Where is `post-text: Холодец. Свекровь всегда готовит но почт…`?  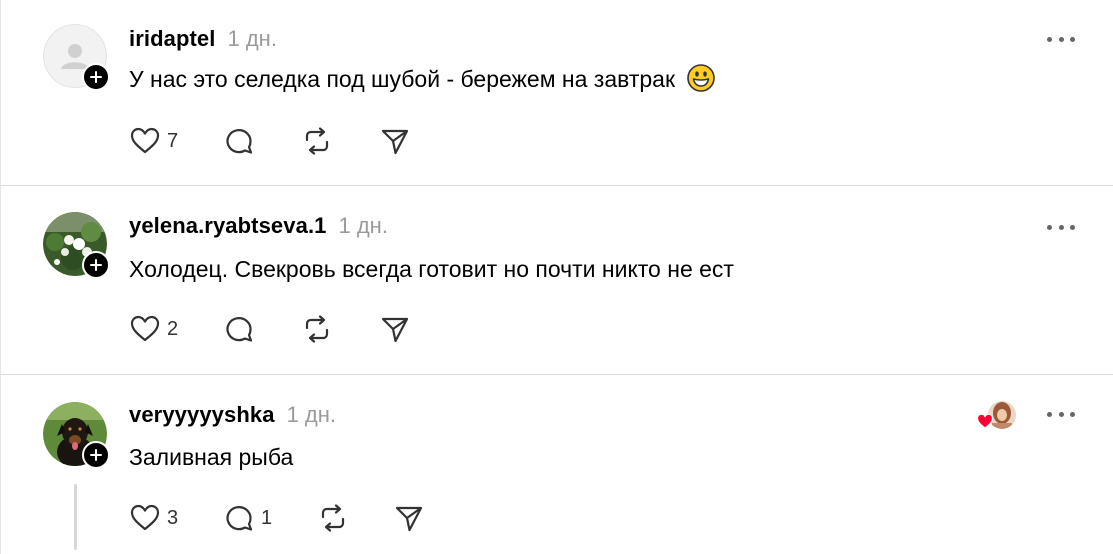
post-text: Холодец. Свекровь всегда готовит но почт… is located at coordinates (431, 269).